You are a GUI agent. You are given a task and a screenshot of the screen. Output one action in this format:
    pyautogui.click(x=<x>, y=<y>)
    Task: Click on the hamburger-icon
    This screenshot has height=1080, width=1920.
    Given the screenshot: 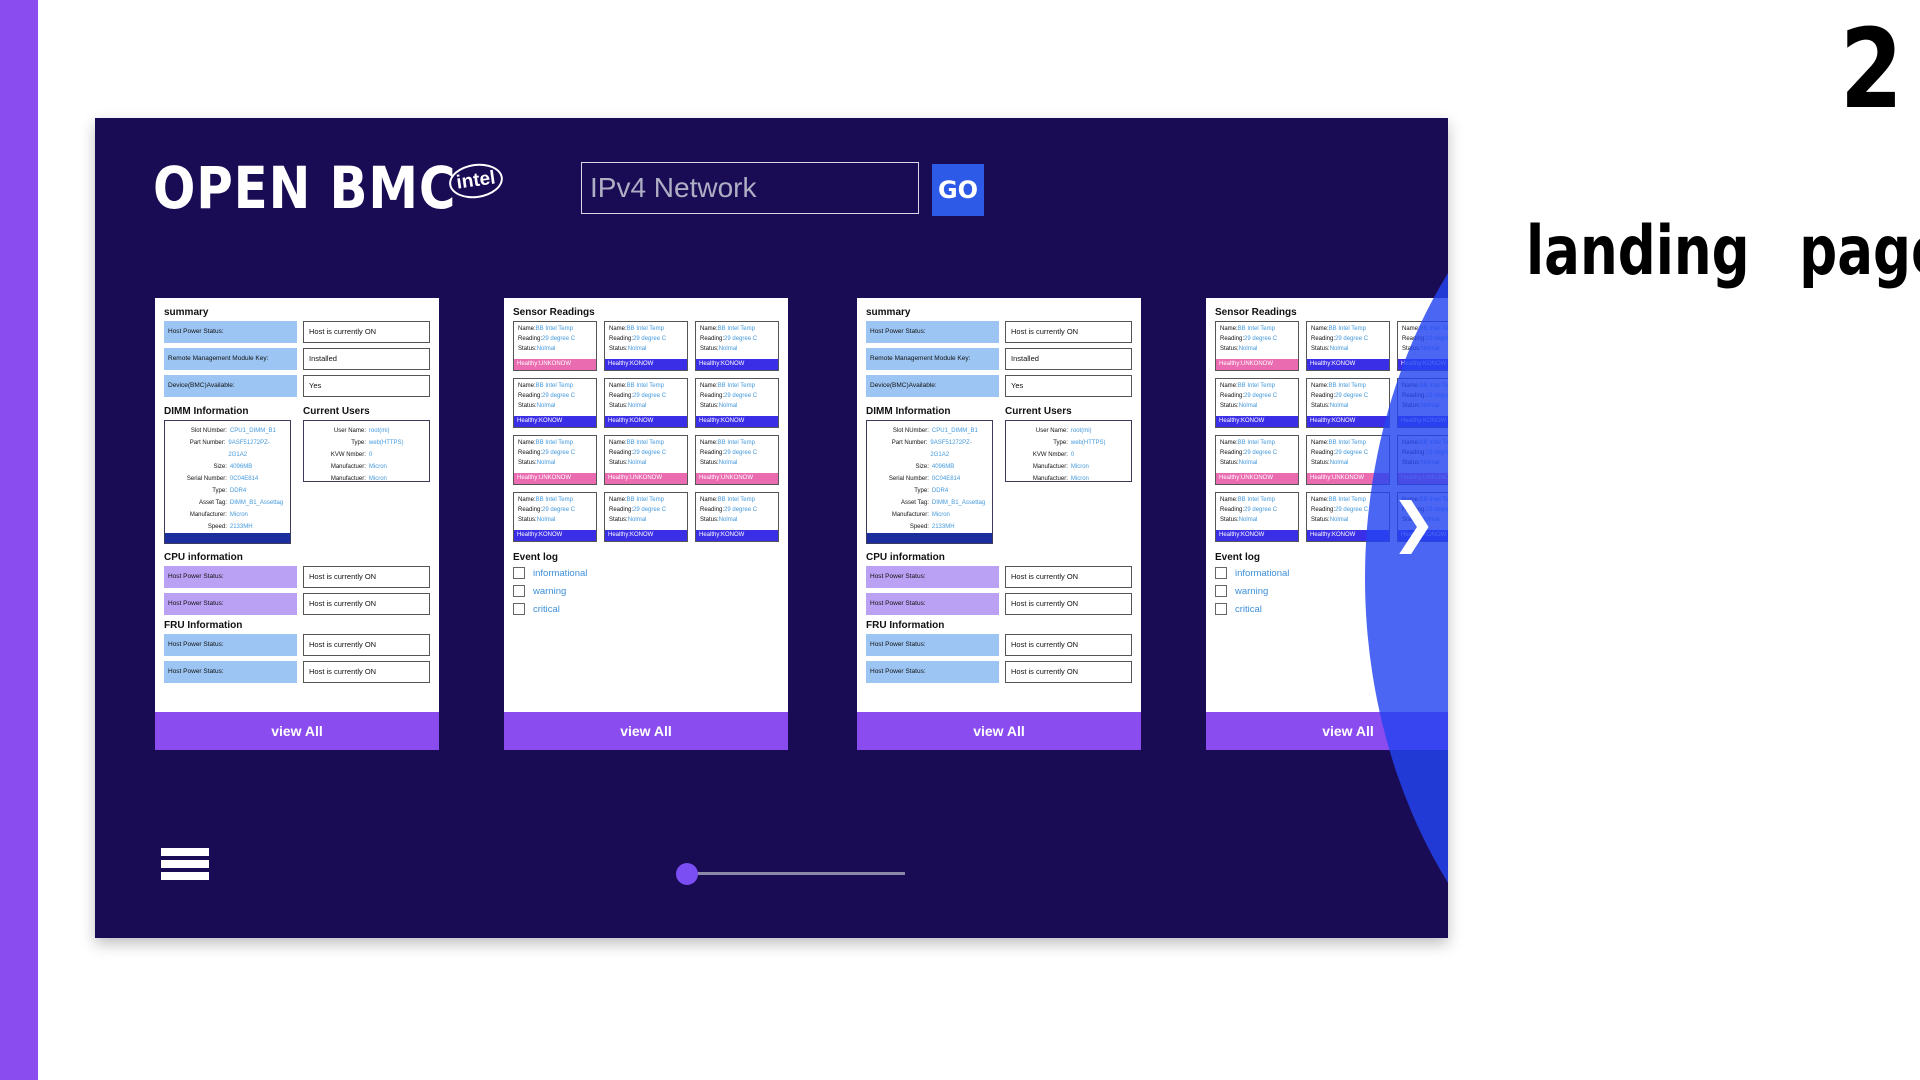 What is the action you would take?
    pyautogui.click(x=185, y=870)
    